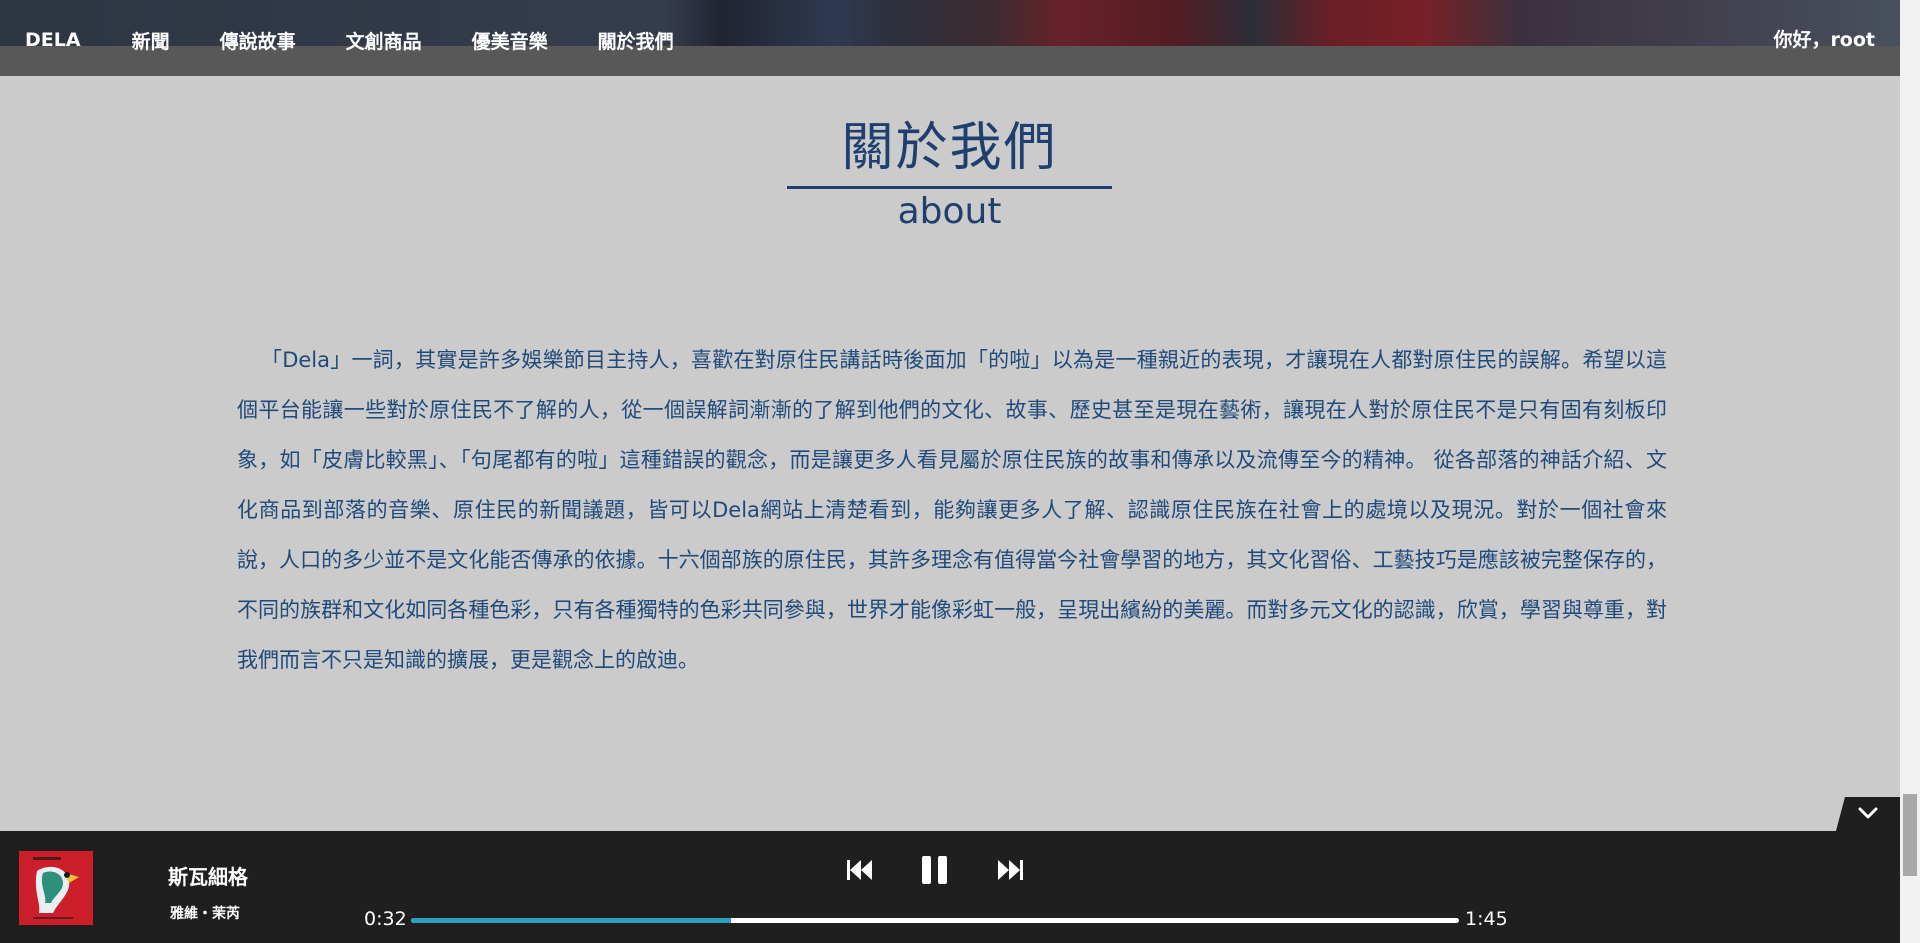  What do you see at coordinates (384, 40) in the screenshot?
I see `nav-item-products: 文創商品` at bounding box center [384, 40].